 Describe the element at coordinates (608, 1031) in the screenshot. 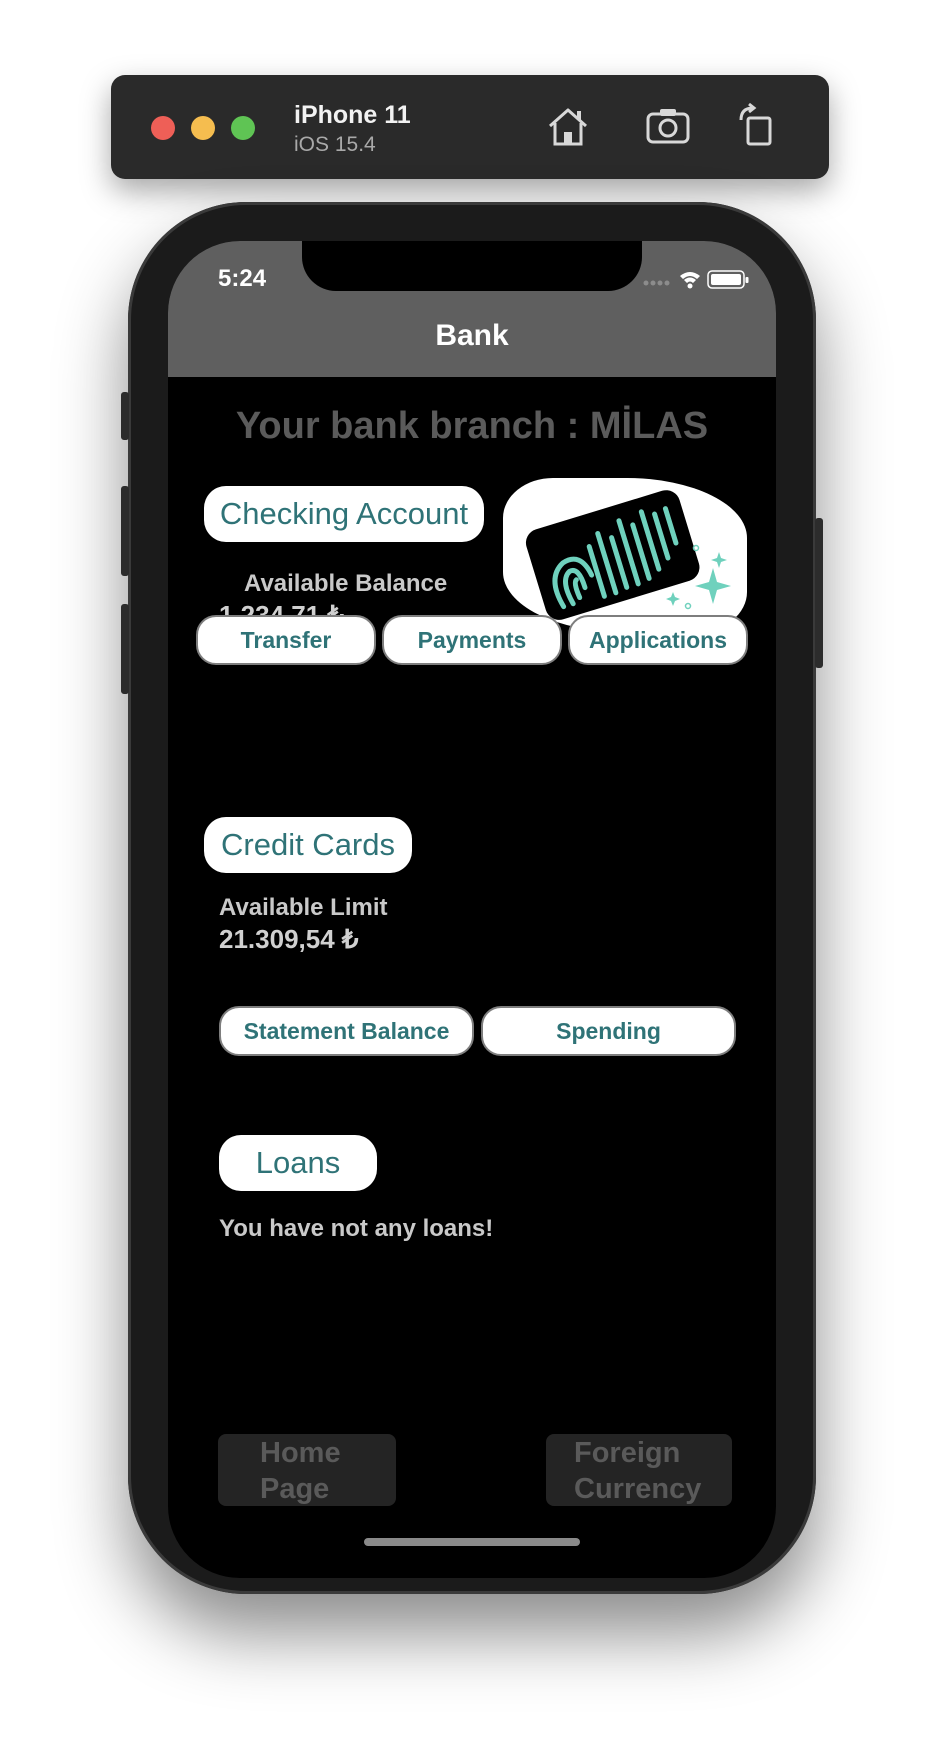

I see `spending-button: Spending` at that location.